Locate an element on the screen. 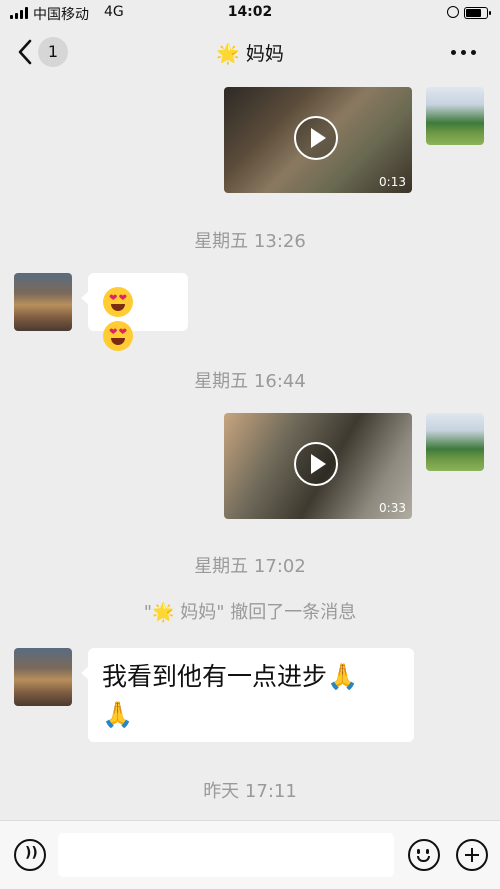 This screenshot has height=889, width=500. plus-icon is located at coordinates (472, 855).